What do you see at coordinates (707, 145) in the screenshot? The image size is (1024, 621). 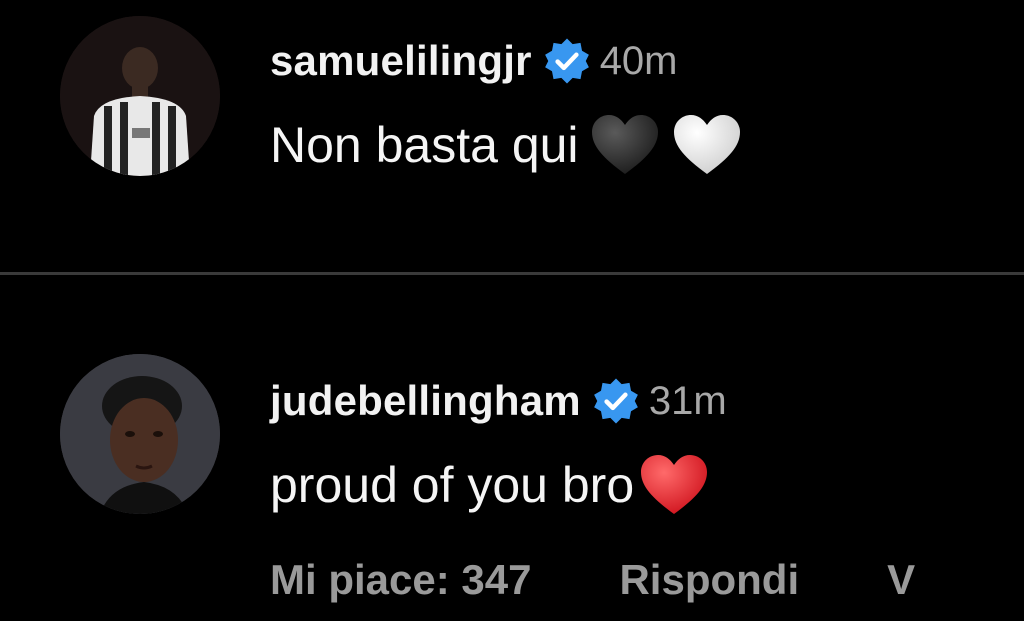 I see `white-heart-icon` at bounding box center [707, 145].